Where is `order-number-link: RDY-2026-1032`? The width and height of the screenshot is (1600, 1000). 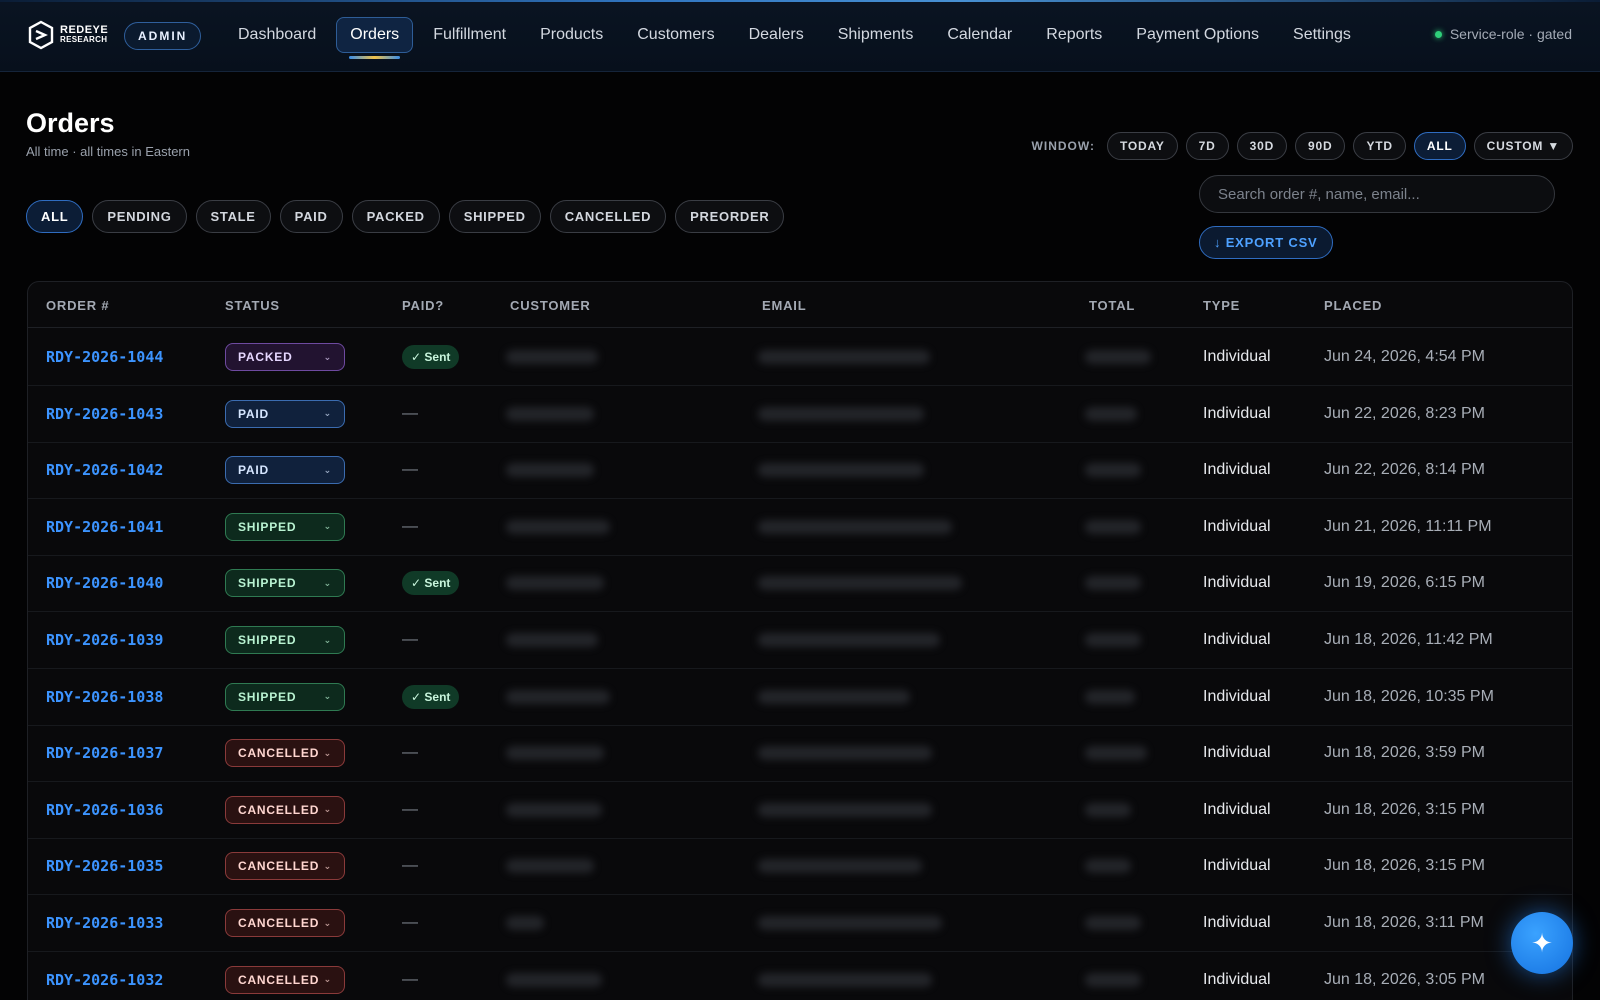 order-number-link: RDY-2026-1032 is located at coordinates (104, 980).